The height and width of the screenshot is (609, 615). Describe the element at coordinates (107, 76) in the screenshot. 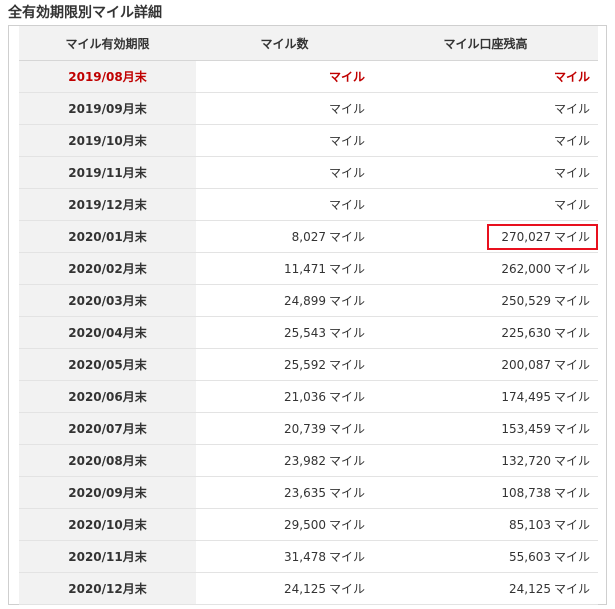

I see `expiry-date-cell: 2019/08月末` at that location.